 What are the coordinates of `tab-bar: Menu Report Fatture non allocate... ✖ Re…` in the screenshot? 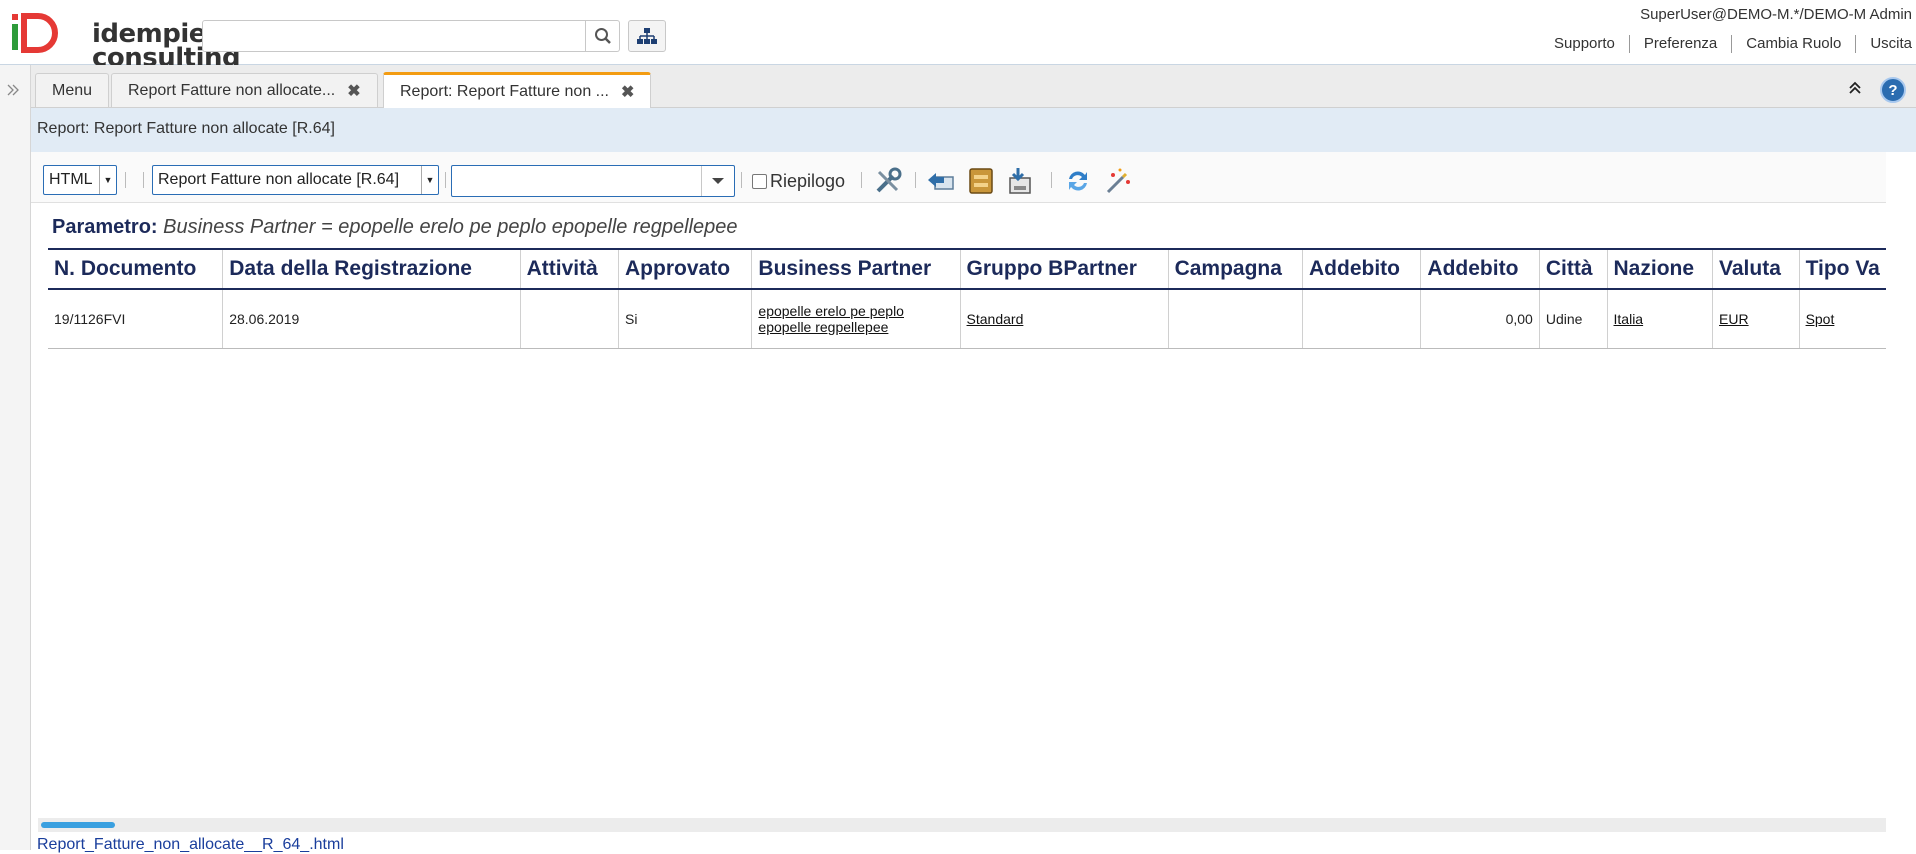 It's located at (973, 86).